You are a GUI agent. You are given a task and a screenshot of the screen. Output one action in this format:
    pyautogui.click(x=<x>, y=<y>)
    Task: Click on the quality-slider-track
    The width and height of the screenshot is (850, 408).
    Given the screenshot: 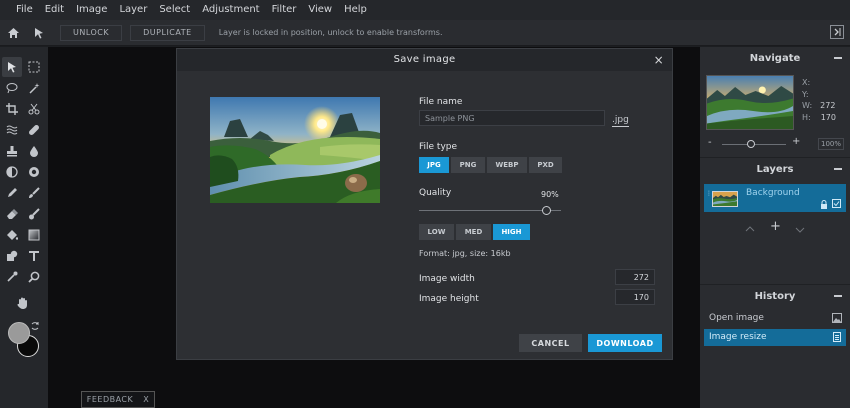 What is the action you would take?
    pyautogui.click(x=490, y=210)
    